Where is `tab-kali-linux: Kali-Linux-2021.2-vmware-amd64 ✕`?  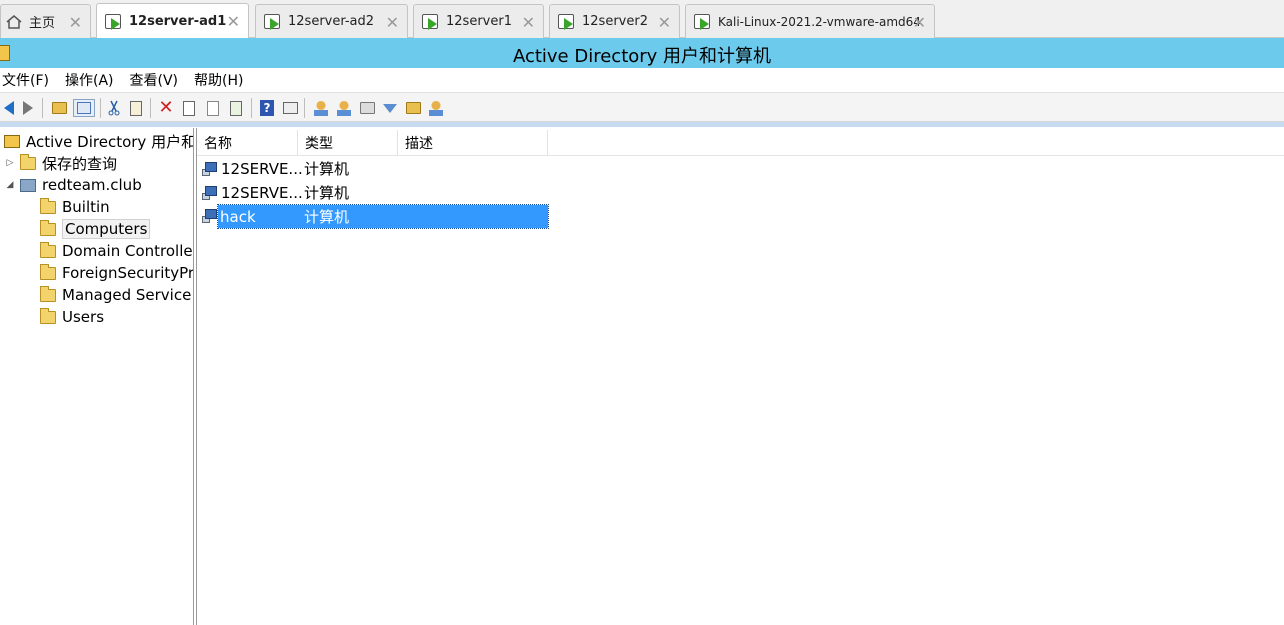 tab-kali-linux: Kali-Linux-2021.2-vmware-amd64 ✕ is located at coordinates (810, 21).